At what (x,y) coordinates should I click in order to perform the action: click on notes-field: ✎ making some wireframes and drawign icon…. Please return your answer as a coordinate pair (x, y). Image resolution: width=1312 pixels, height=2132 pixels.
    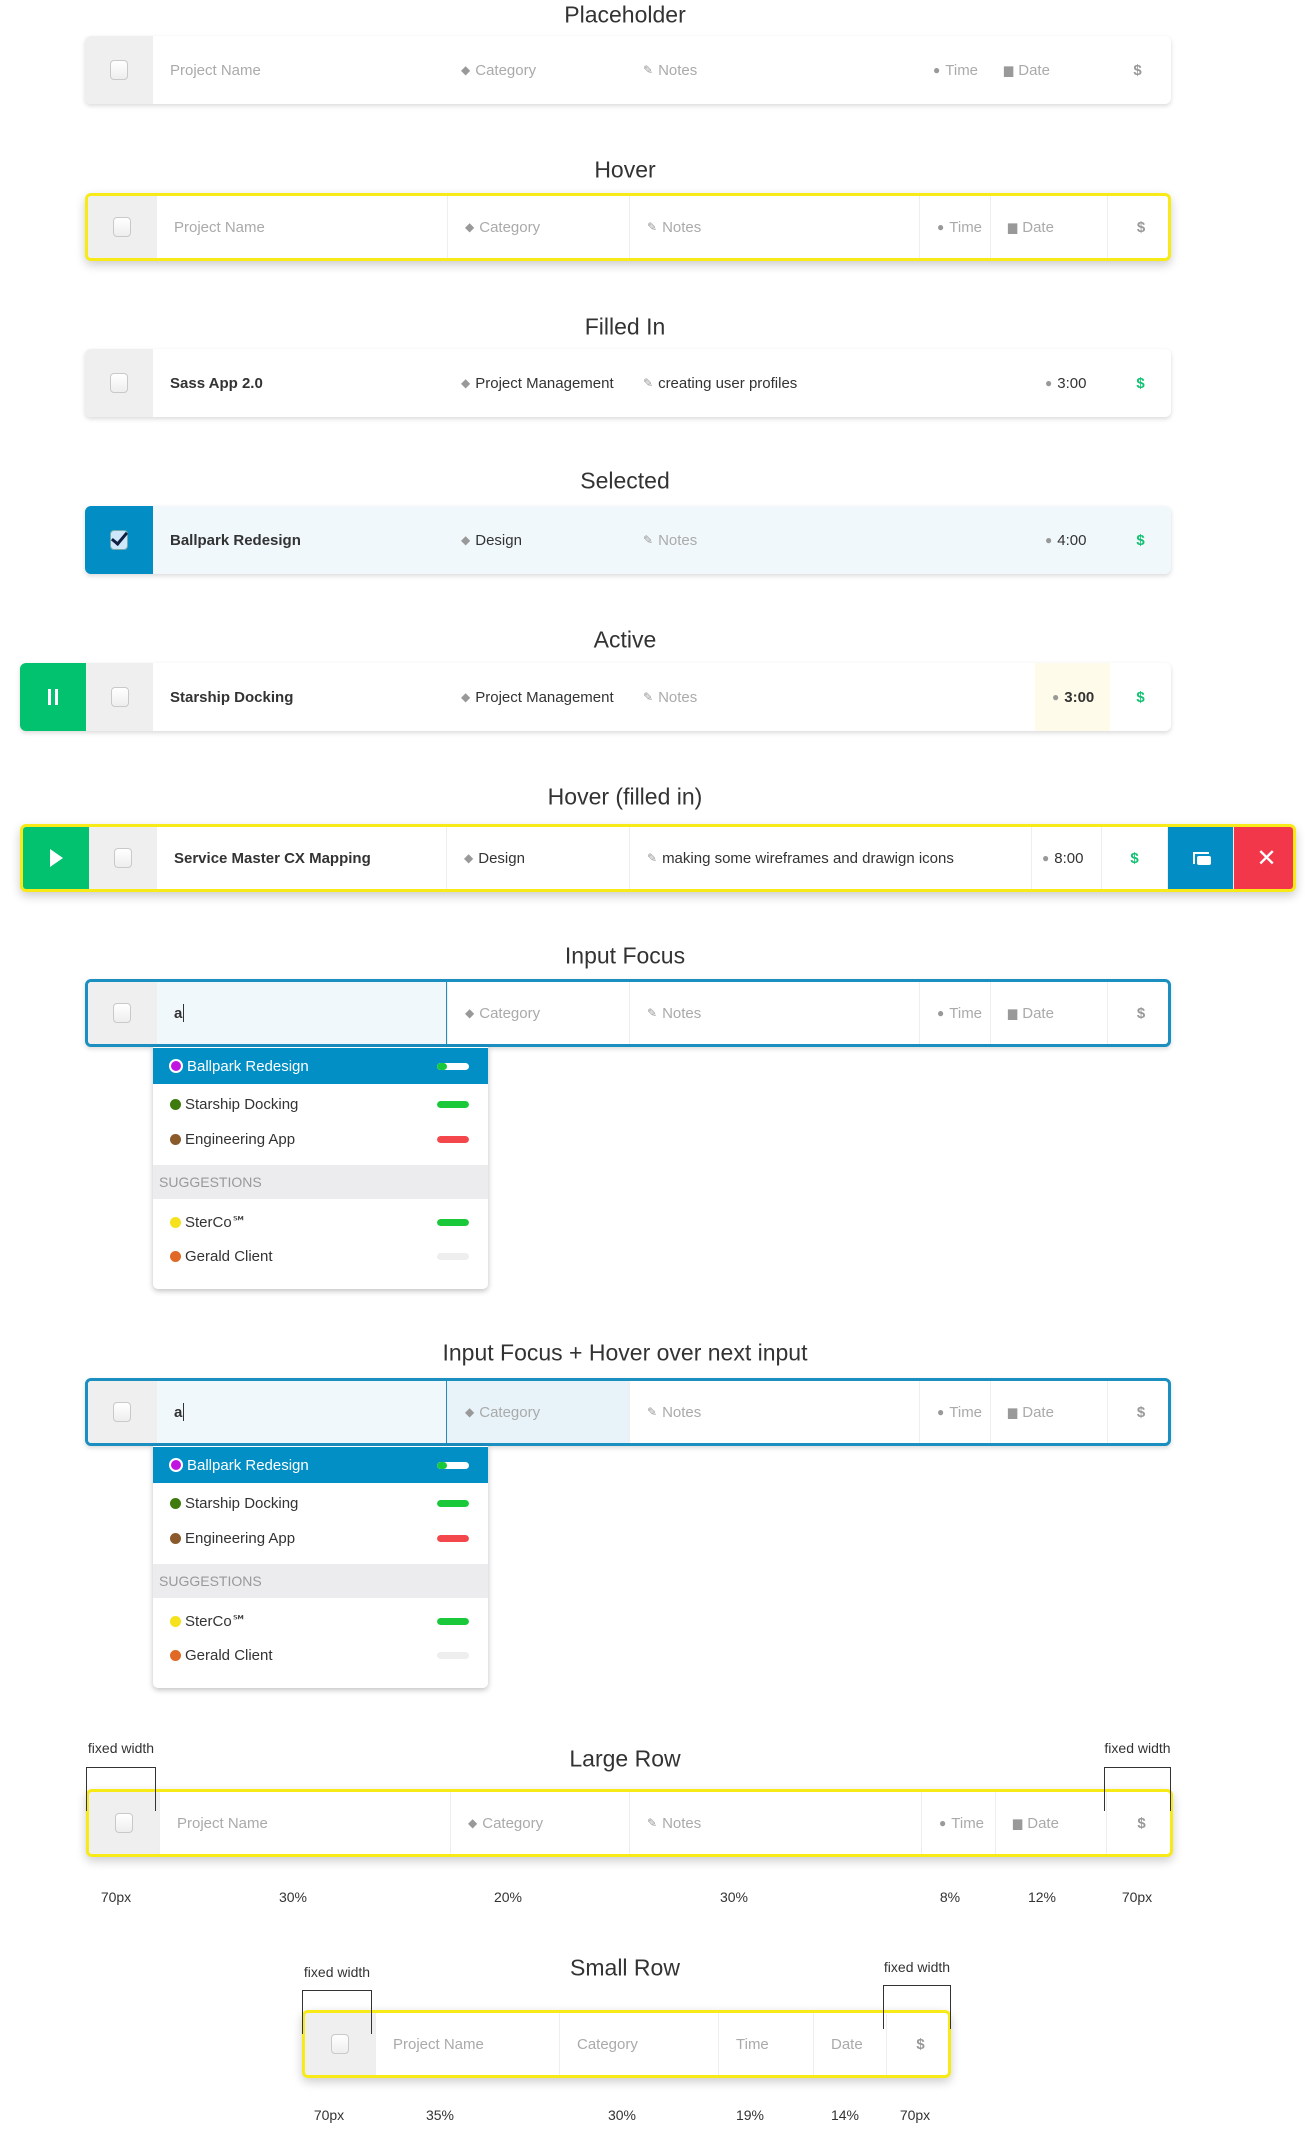
    Looking at the image, I should click on (830, 858).